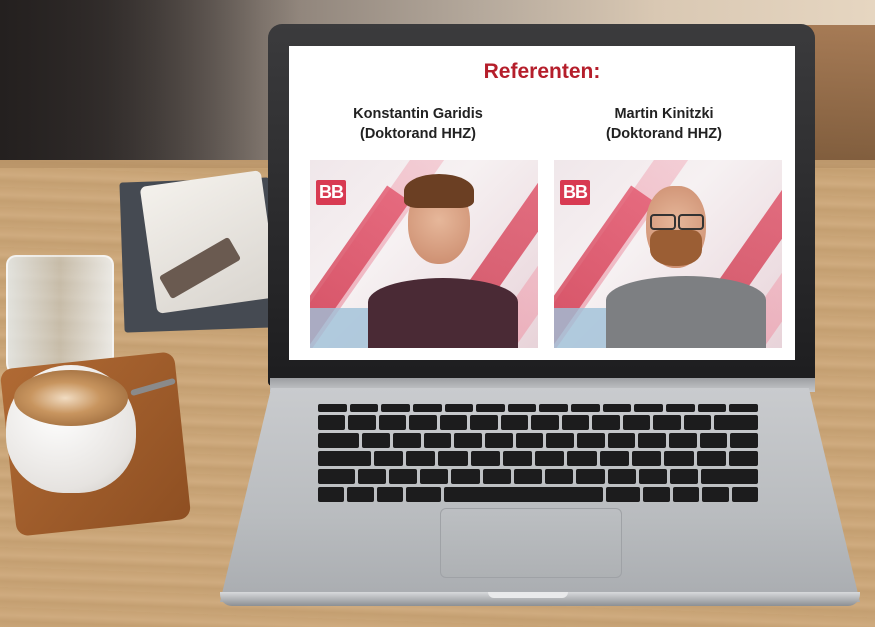 The image size is (875, 627). What do you see at coordinates (664, 134) in the screenshot?
I see `speaker-2-role: (Doktorand HHZ)` at bounding box center [664, 134].